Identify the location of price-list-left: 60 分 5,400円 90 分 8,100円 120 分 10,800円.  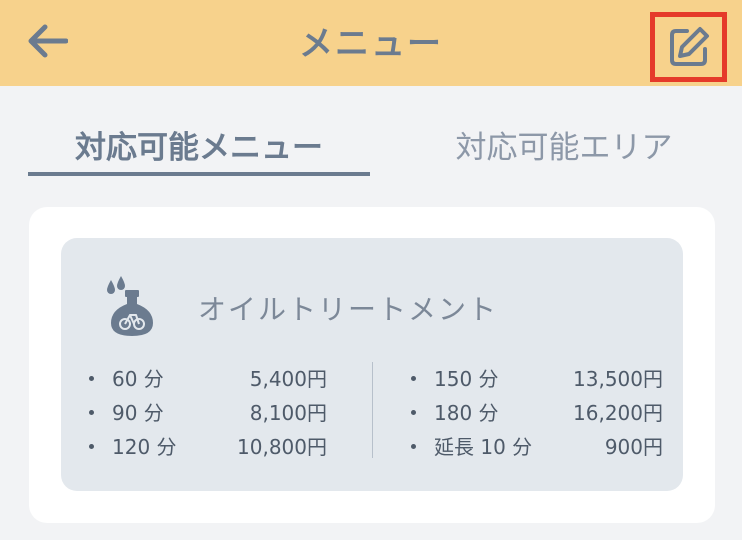
(208, 413).